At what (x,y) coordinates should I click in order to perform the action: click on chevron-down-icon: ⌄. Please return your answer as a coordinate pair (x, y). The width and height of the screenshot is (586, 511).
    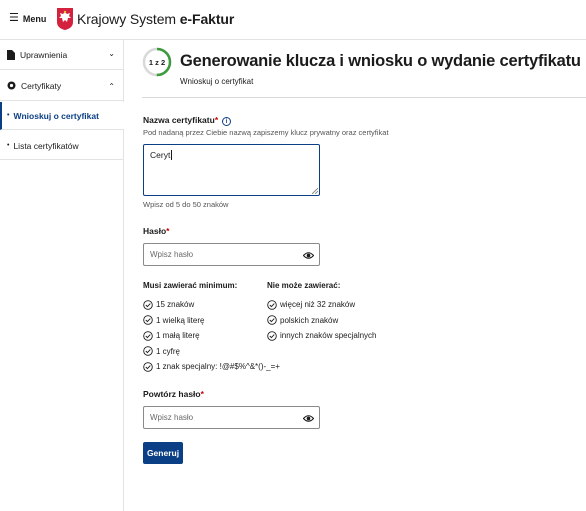
    Looking at the image, I should click on (111, 53).